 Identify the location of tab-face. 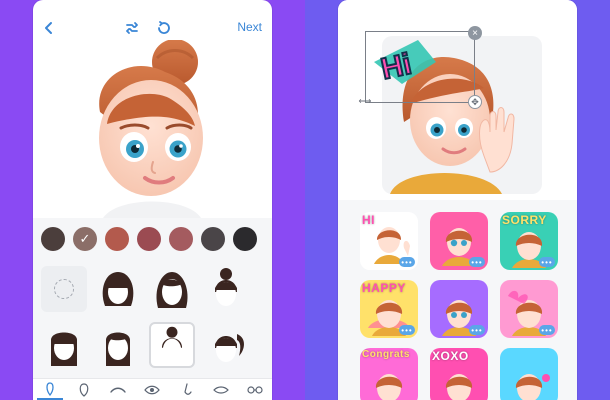
(50, 390).